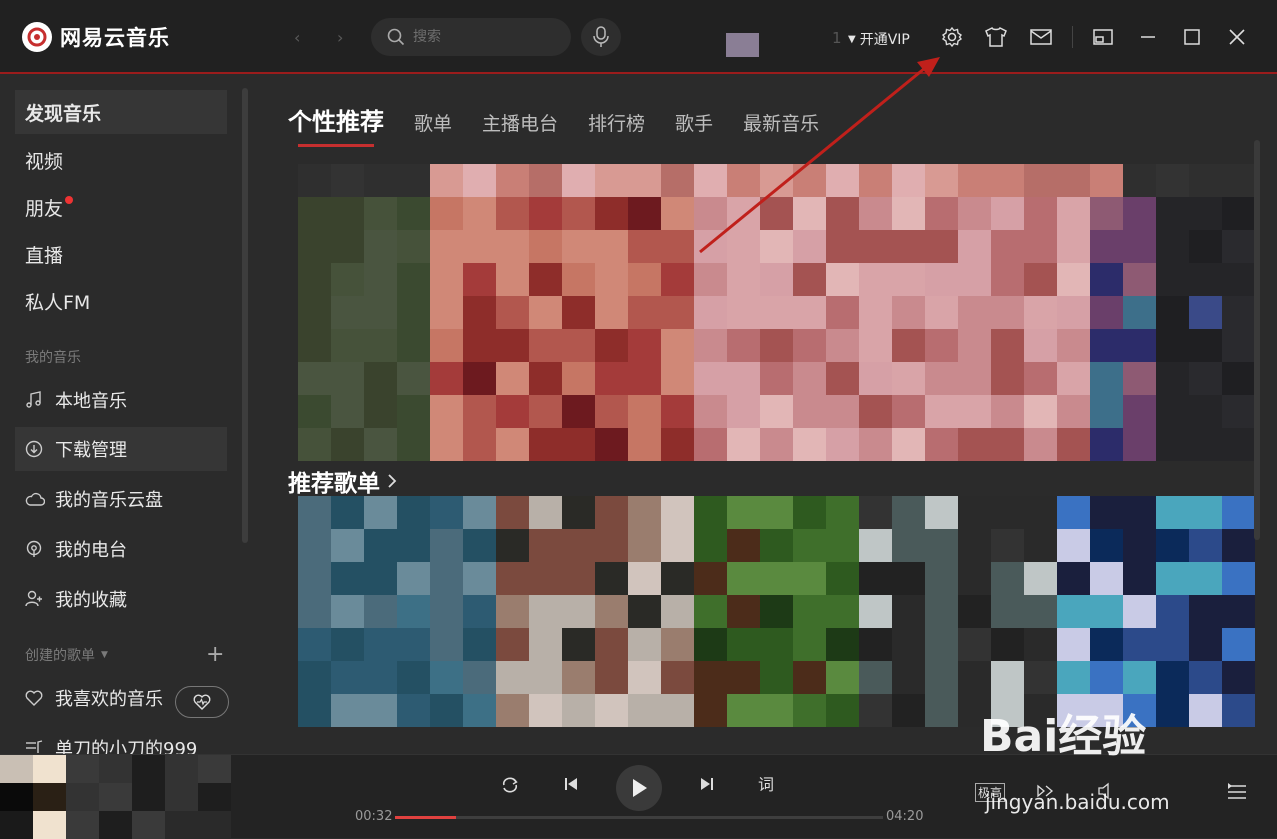 The width and height of the screenshot is (1277, 839). Describe the element at coordinates (121, 449) in the screenshot. I see `sidebar-item-downloads: 下载管理` at that location.